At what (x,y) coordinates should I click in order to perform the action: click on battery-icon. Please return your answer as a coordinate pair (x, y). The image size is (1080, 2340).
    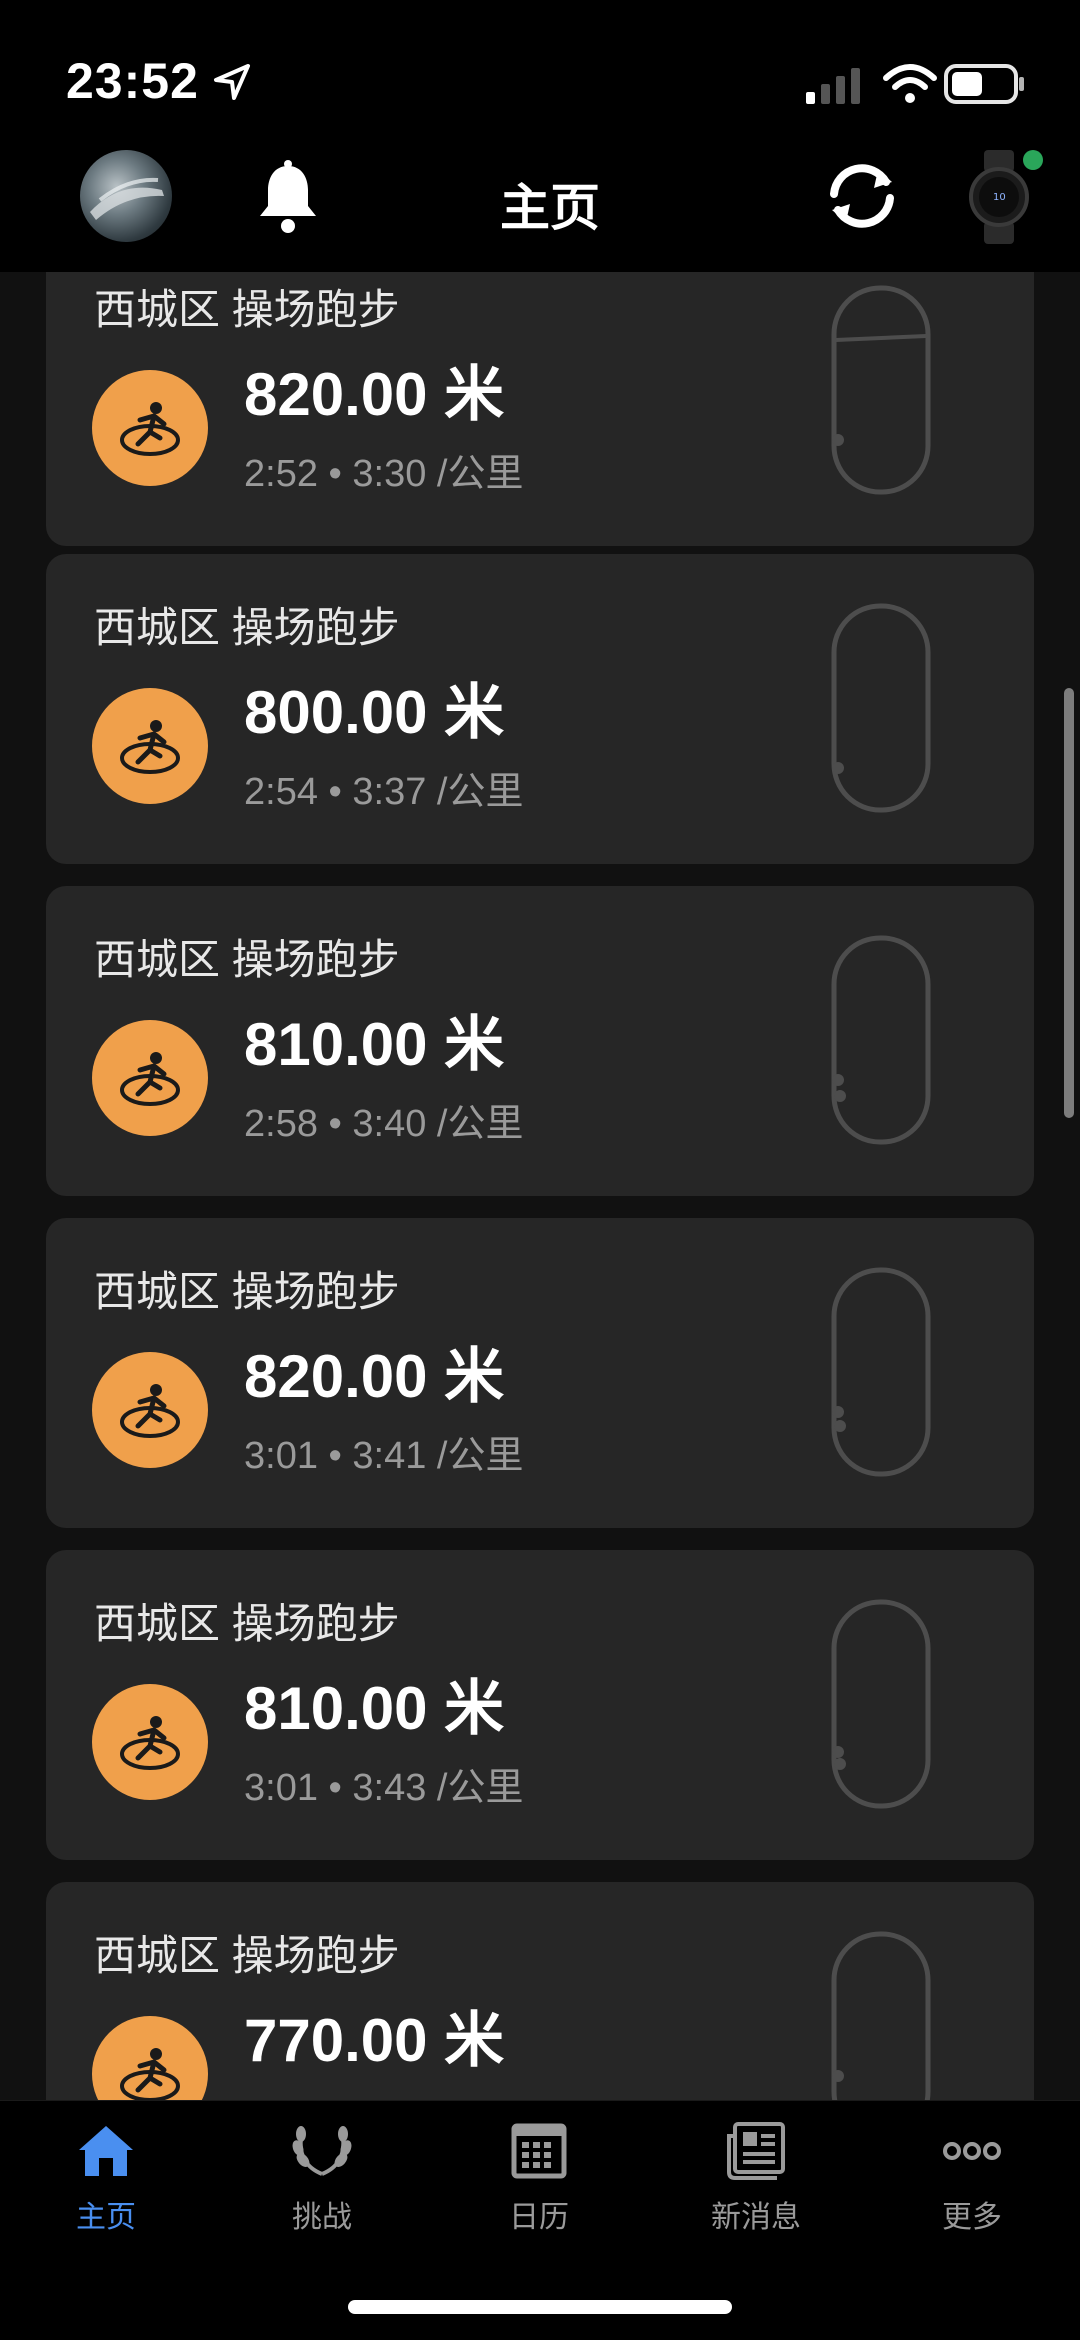
    Looking at the image, I should click on (984, 84).